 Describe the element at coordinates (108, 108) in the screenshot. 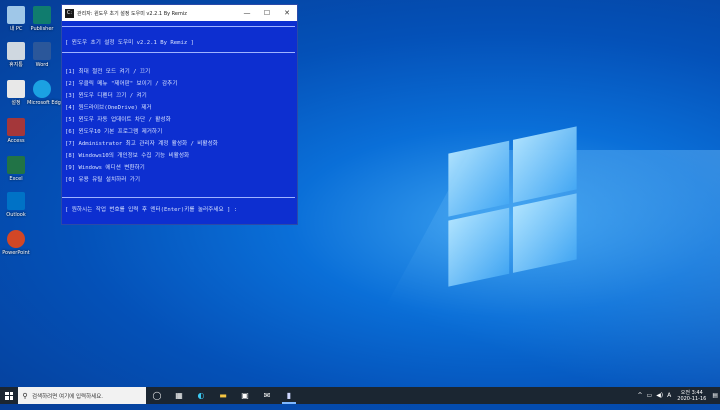

I see `menu-item-4: [4] 원드라이브(OneDrive) 제거` at that location.